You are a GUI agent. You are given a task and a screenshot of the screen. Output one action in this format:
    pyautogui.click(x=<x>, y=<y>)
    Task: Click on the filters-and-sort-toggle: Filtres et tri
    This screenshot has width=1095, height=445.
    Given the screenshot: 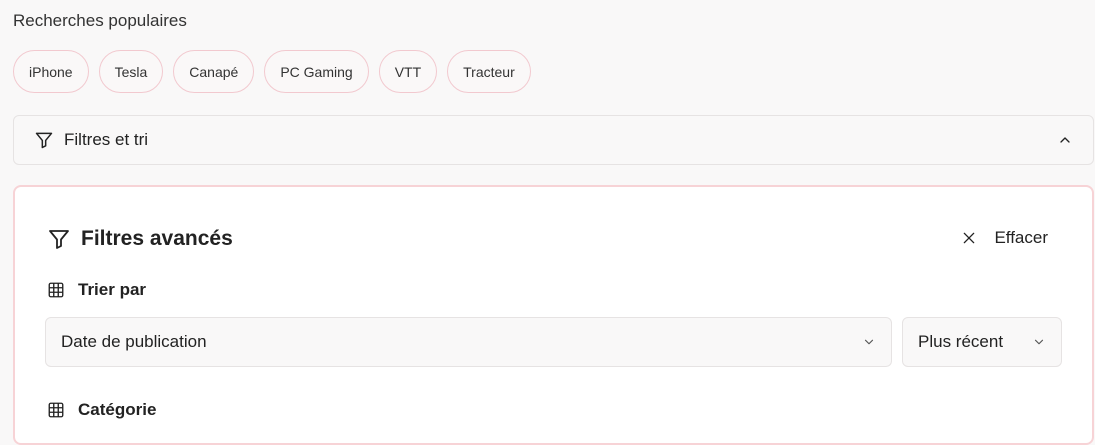 What is the action you would take?
    pyautogui.click(x=553, y=140)
    